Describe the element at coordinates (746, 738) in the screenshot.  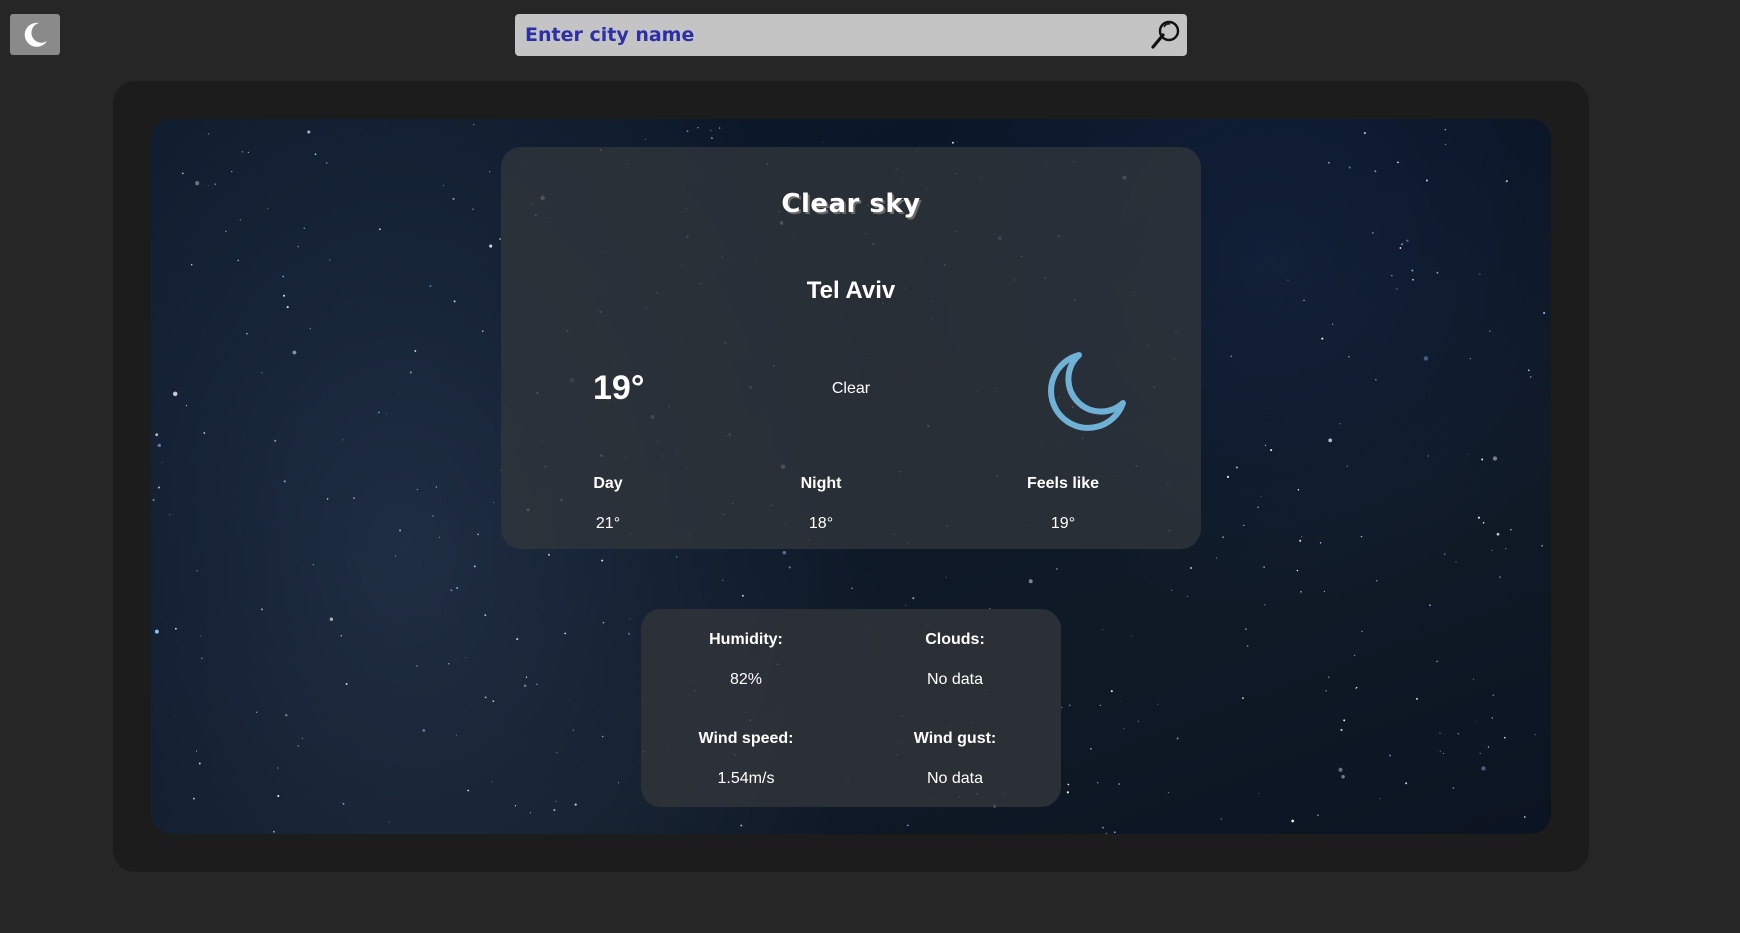
I see `wind-speed-label: Wind speed:` at that location.